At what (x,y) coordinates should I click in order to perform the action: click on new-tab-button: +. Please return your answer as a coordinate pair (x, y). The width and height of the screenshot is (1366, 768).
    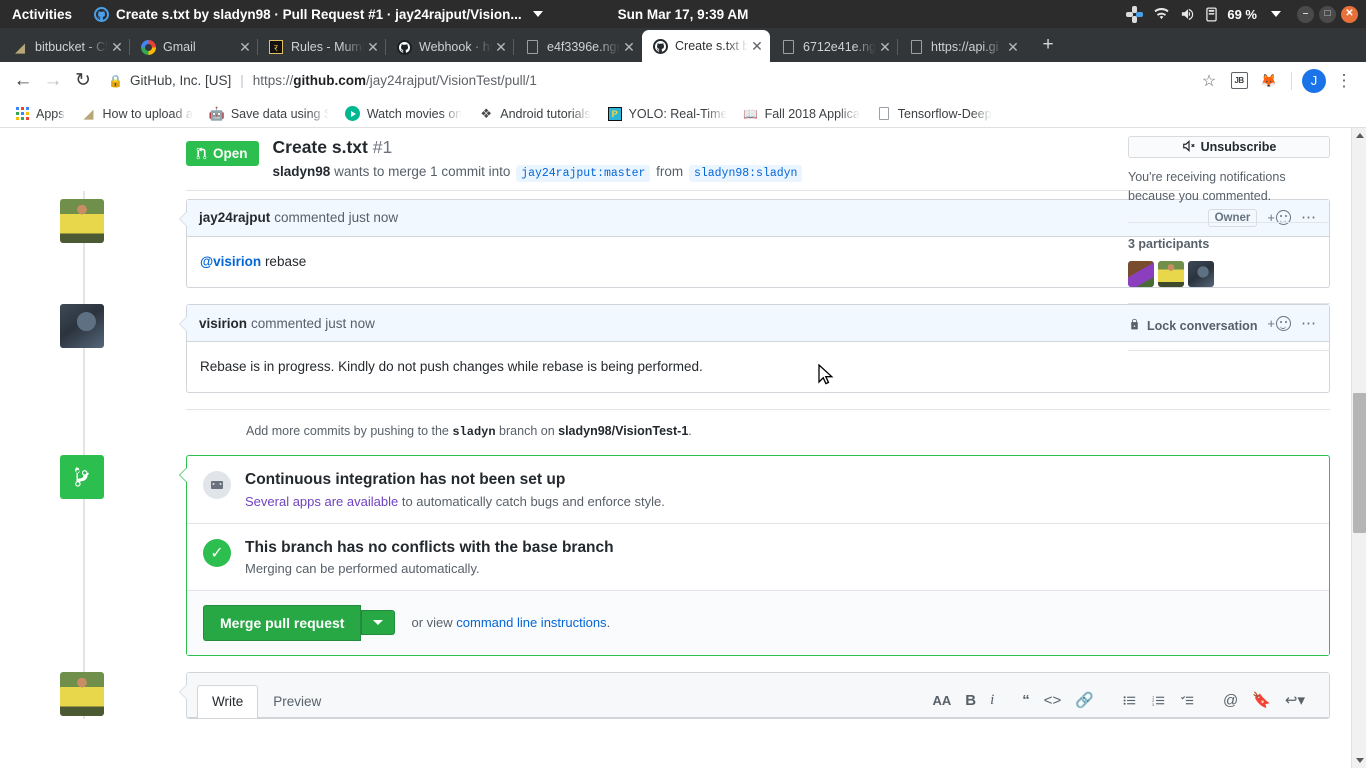
    Looking at the image, I should click on (1048, 46).